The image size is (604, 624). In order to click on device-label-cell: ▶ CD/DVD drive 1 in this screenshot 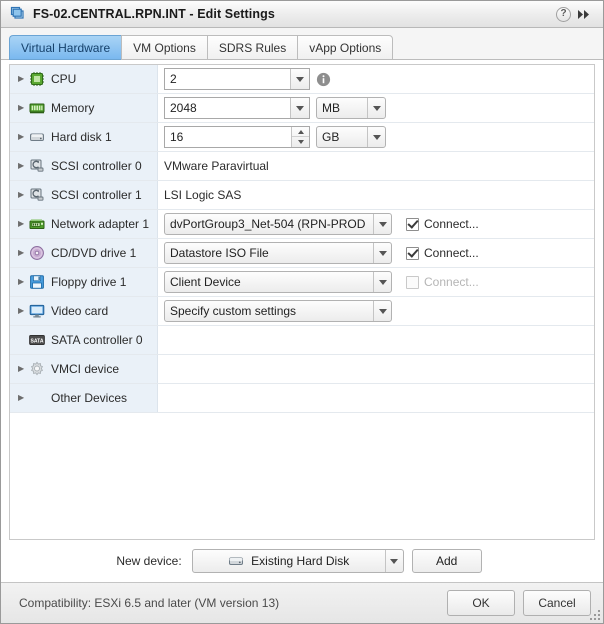, I will do `click(84, 253)`.